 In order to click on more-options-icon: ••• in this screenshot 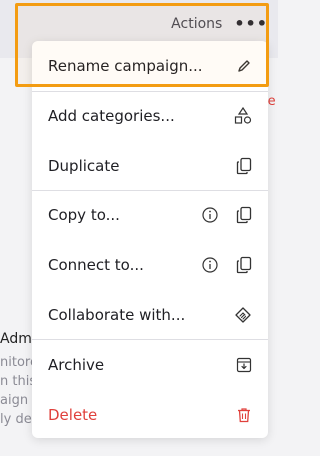, I will do `click(251, 23)`.